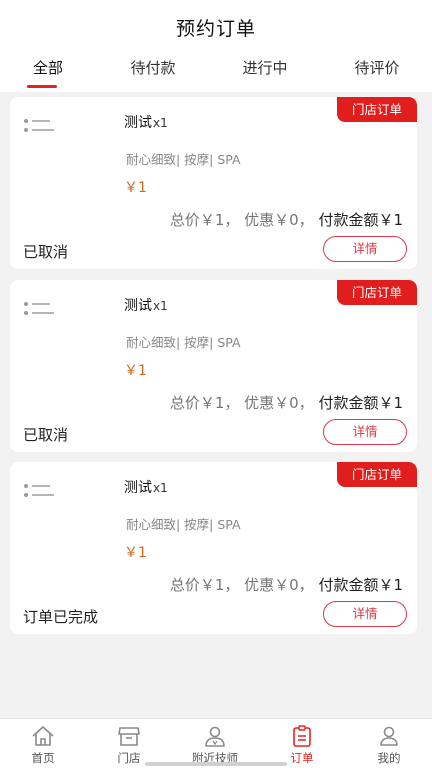  I want to click on tabbar-item-home: 首页, so click(43, 743).